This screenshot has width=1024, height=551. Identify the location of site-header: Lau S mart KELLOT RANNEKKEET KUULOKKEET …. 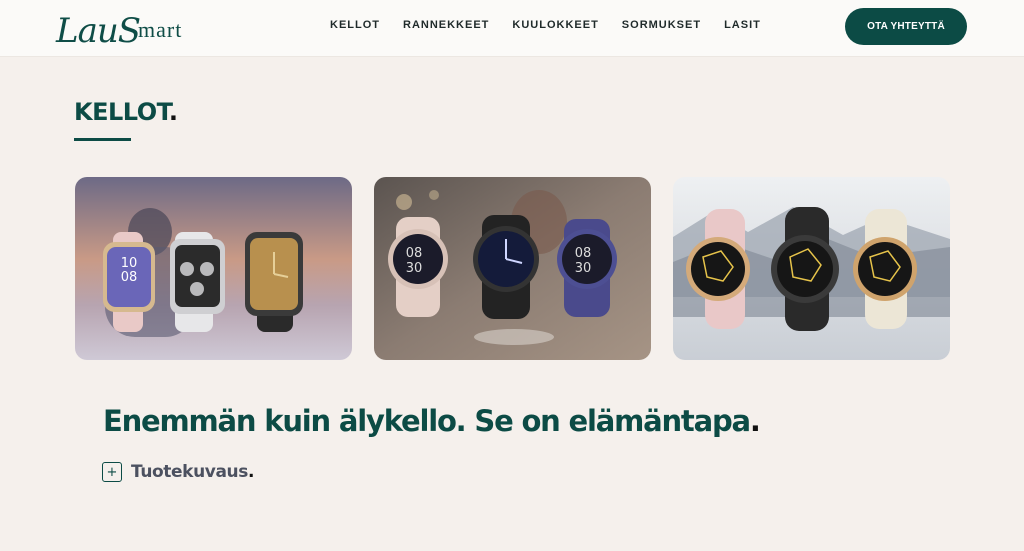
(512, 28).